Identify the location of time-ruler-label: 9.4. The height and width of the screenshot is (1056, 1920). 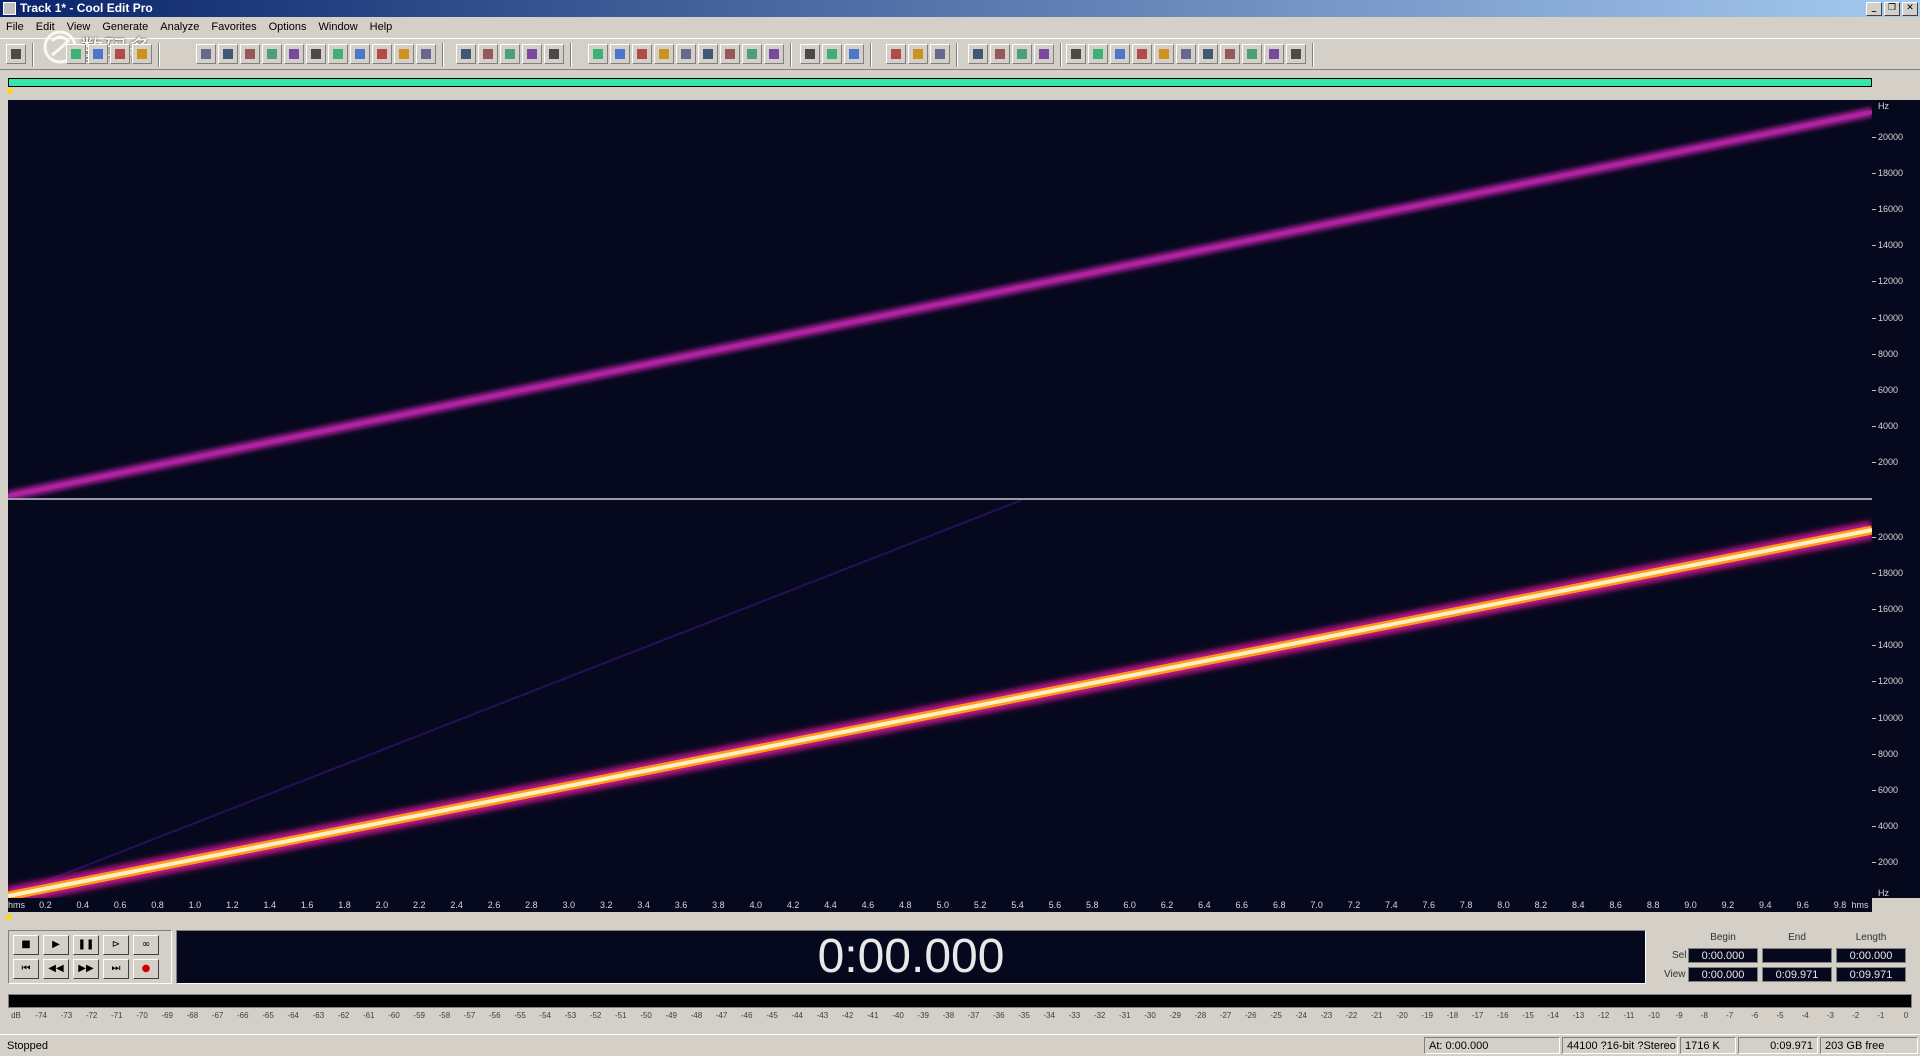
(1765, 905).